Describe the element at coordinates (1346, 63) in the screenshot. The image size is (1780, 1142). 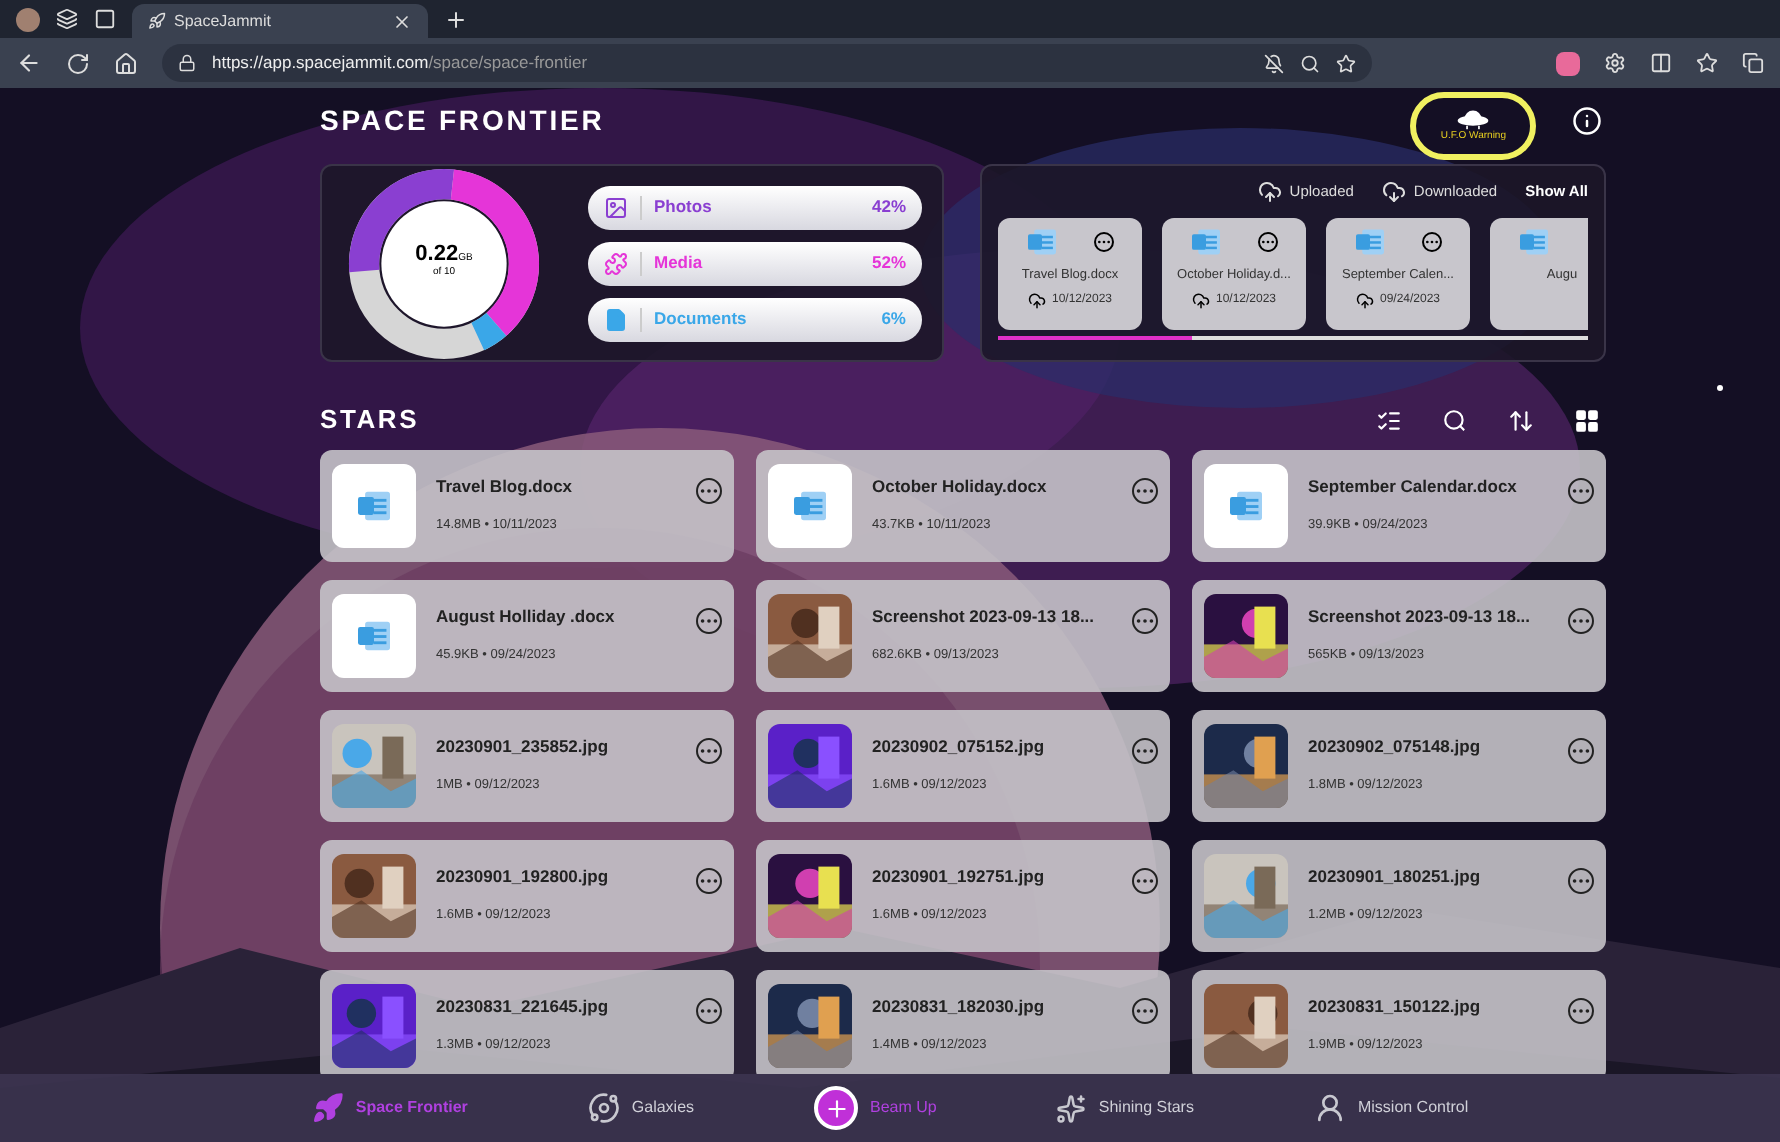
I see `favorite-icon` at that location.